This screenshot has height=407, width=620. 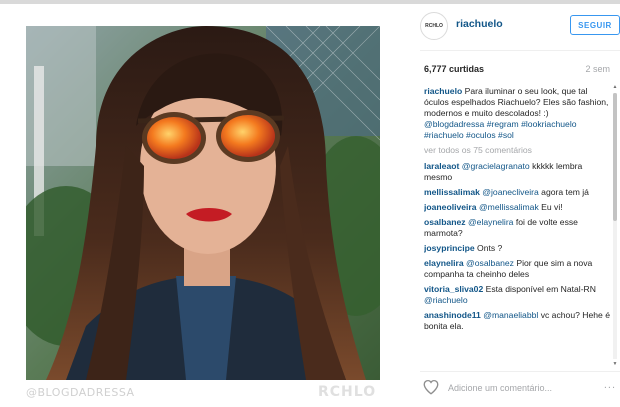 What do you see at coordinates (452, 315) in the screenshot?
I see `comment-author: anashinode11` at bounding box center [452, 315].